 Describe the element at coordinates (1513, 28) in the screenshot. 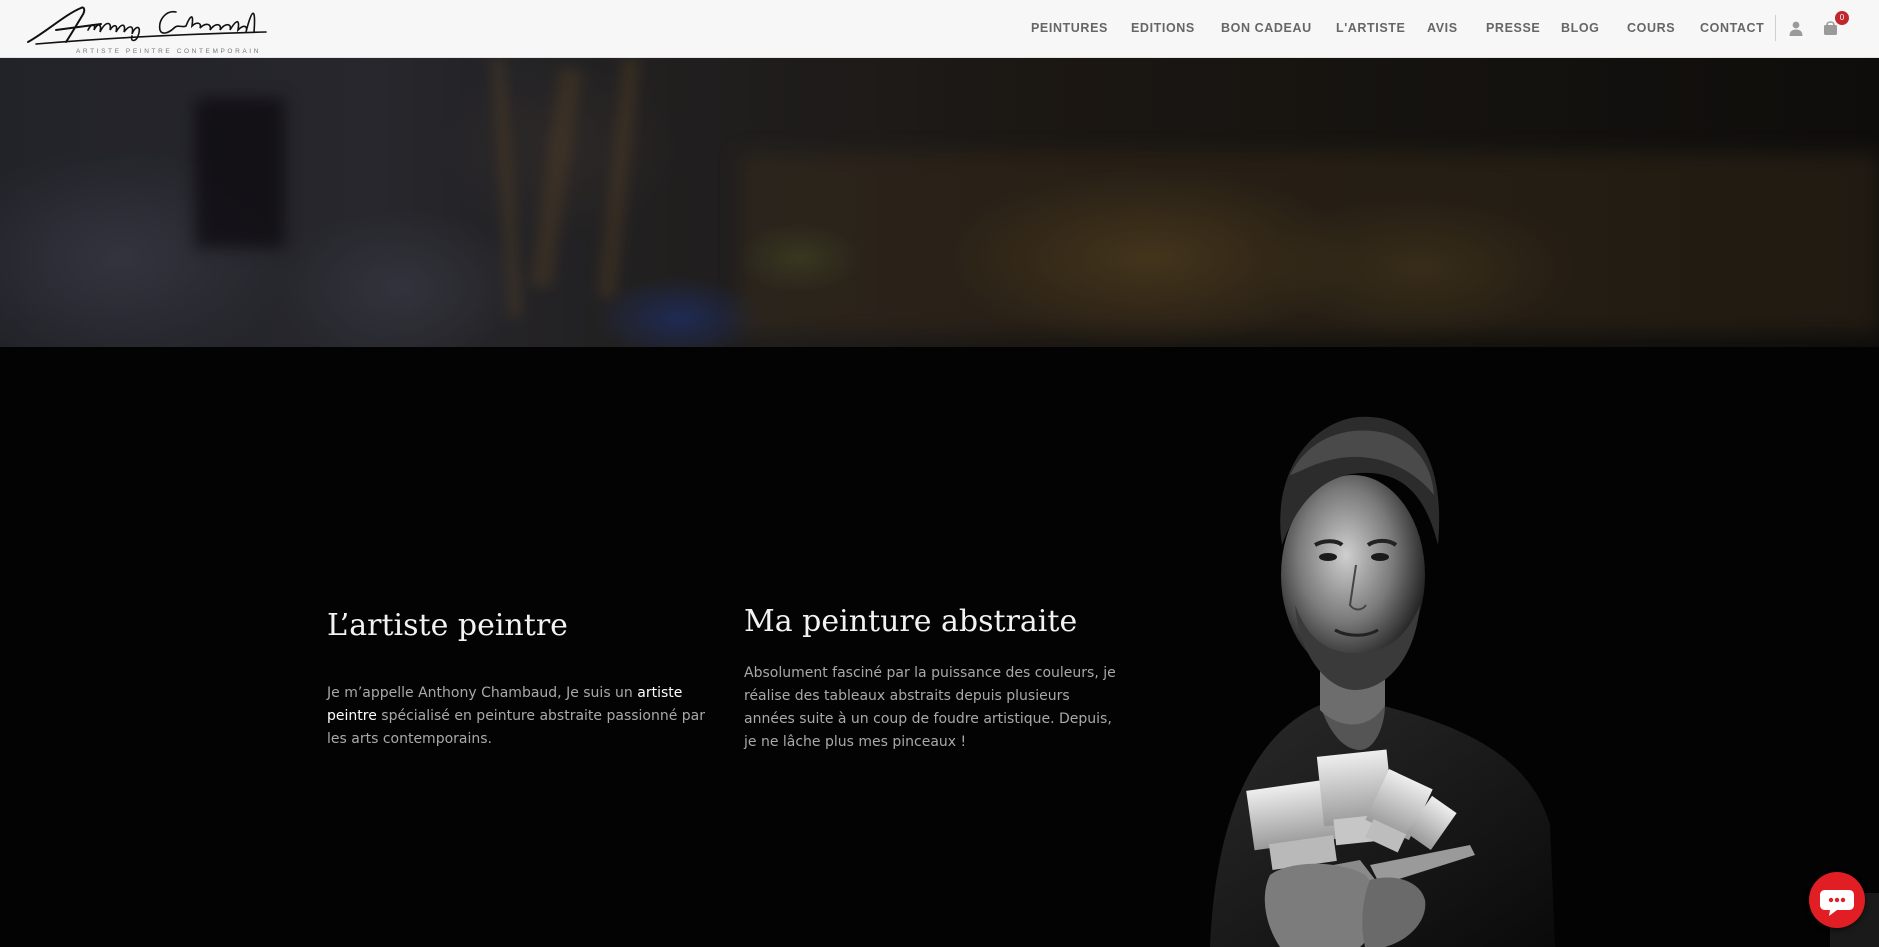

I see `nav-presse: PRESSE` at that location.